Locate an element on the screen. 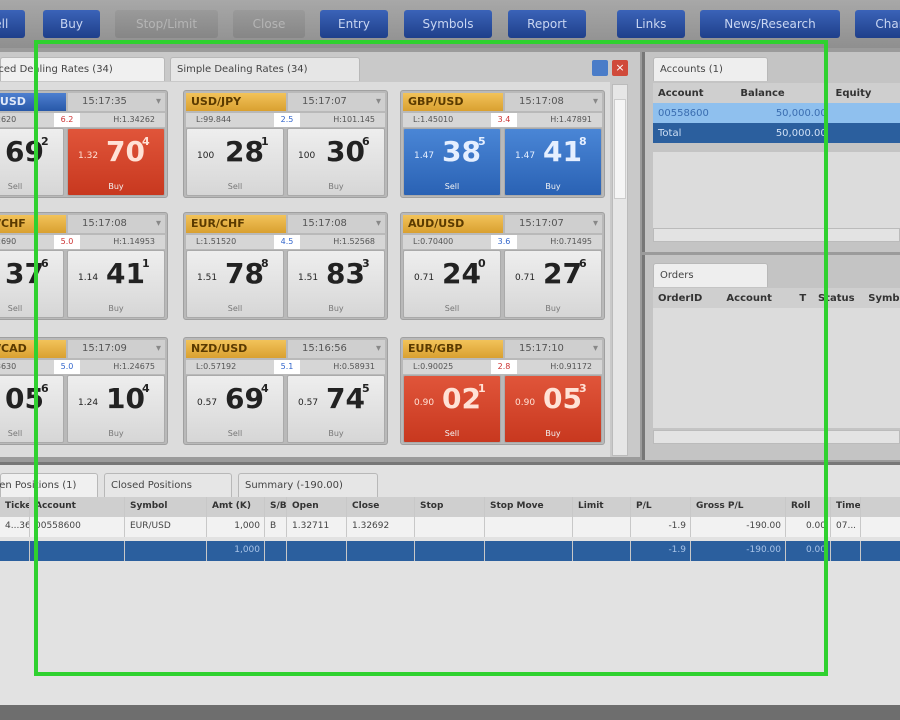 The height and width of the screenshot is (720, 900). toolbar-button-stop-limit: Stop/Limit is located at coordinates (166, 24).